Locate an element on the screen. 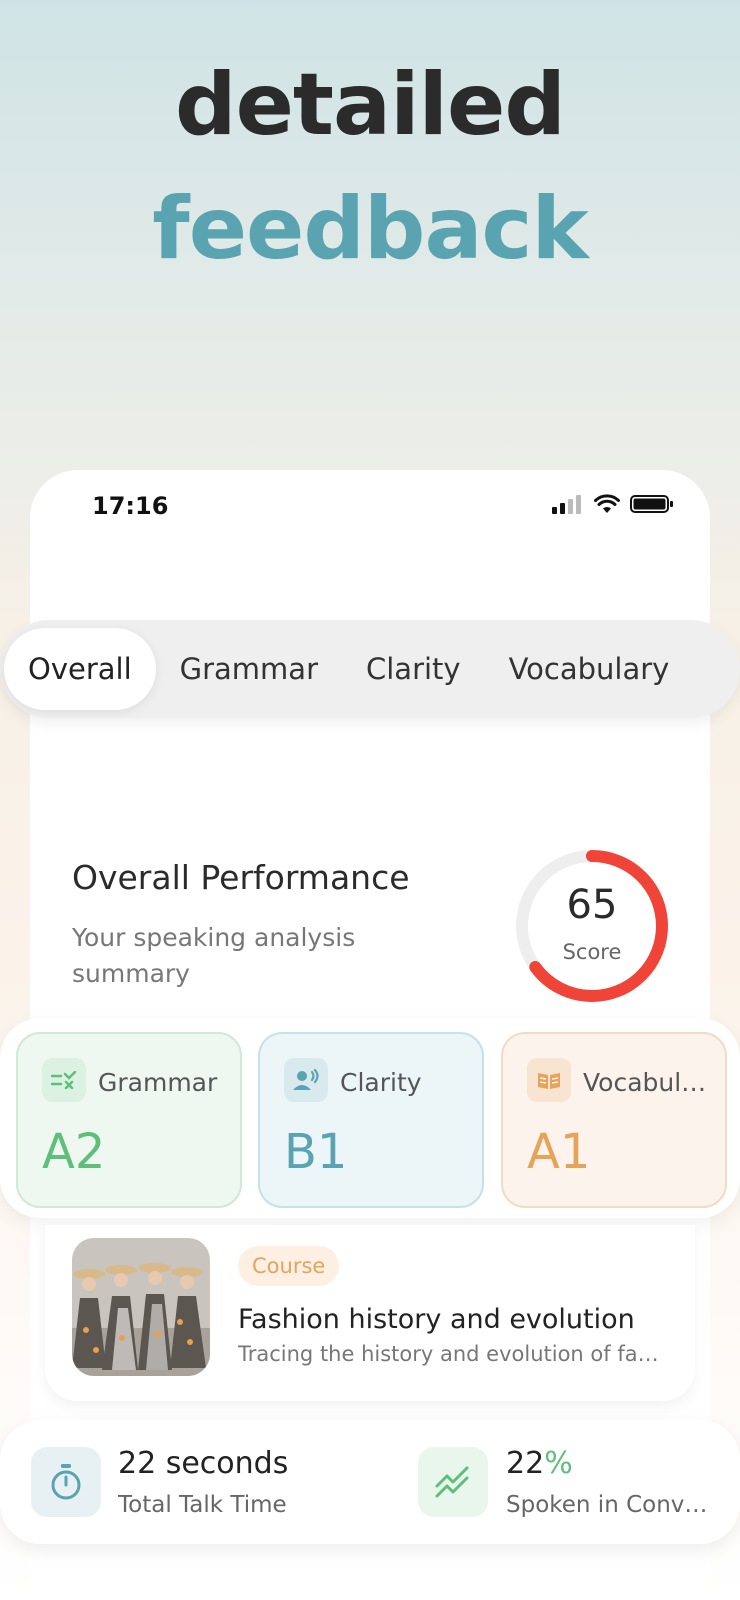 Image resolution: width=740 pixels, height=1600 pixels. course-thumbnail is located at coordinates (141, 1307).